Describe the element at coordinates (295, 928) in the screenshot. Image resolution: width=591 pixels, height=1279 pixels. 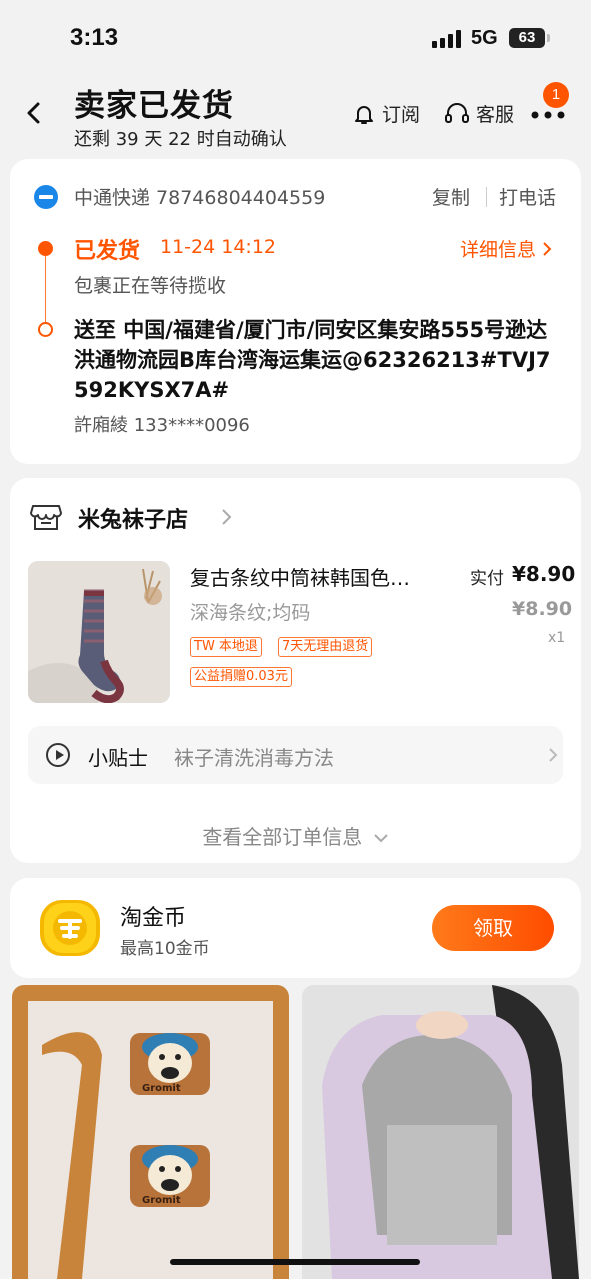
I see `taobao-coin-card: 淘金币 最高10金币 领取` at that location.